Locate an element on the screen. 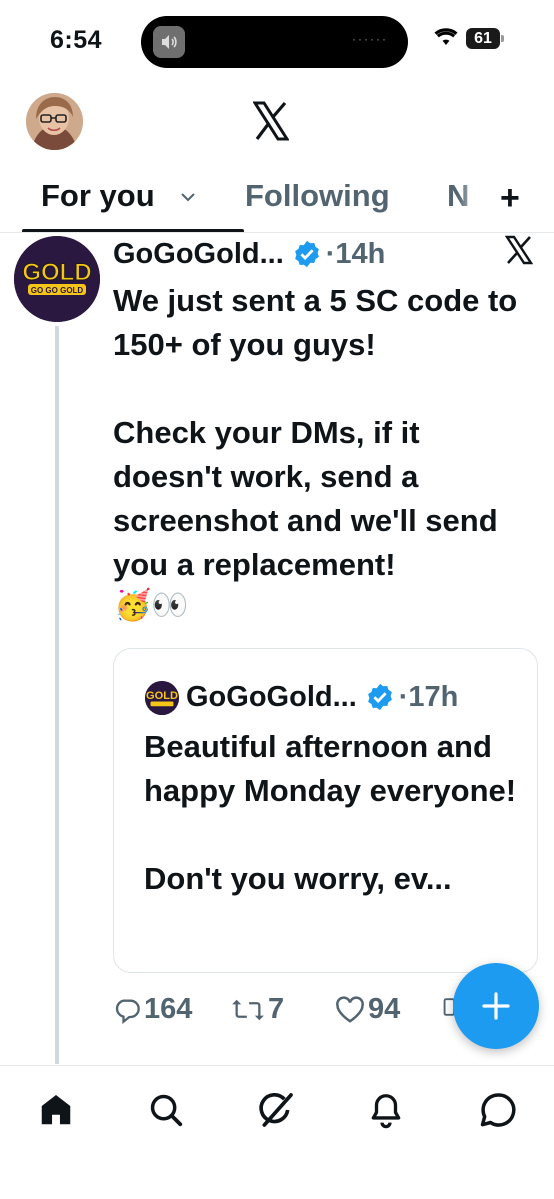  like-button: 94 is located at coordinates (367, 1009).